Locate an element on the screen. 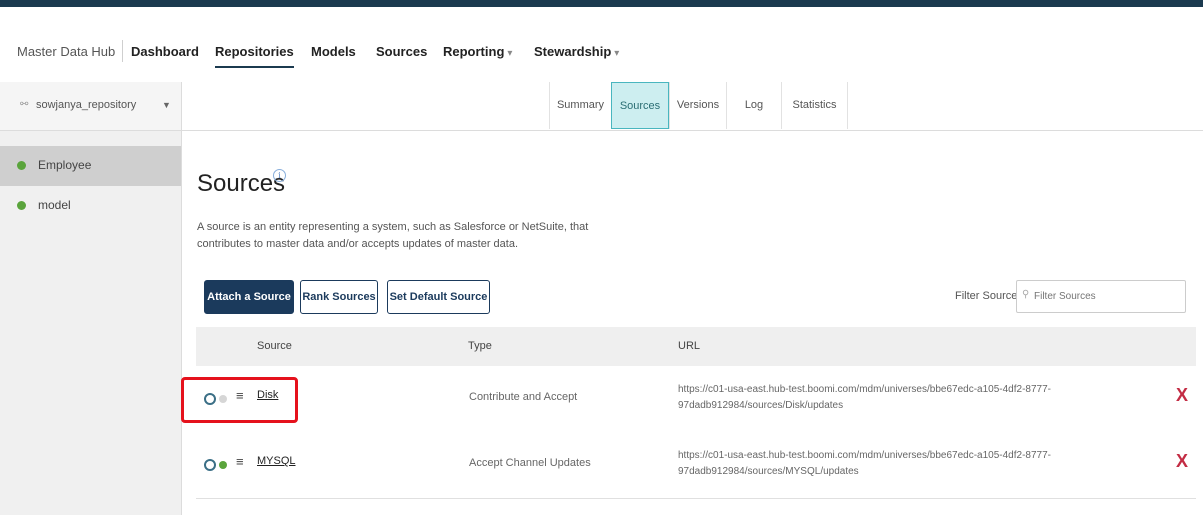 This screenshot has width=1203, height=515. nav-sources: Sources is located at coordinates (401, 51).